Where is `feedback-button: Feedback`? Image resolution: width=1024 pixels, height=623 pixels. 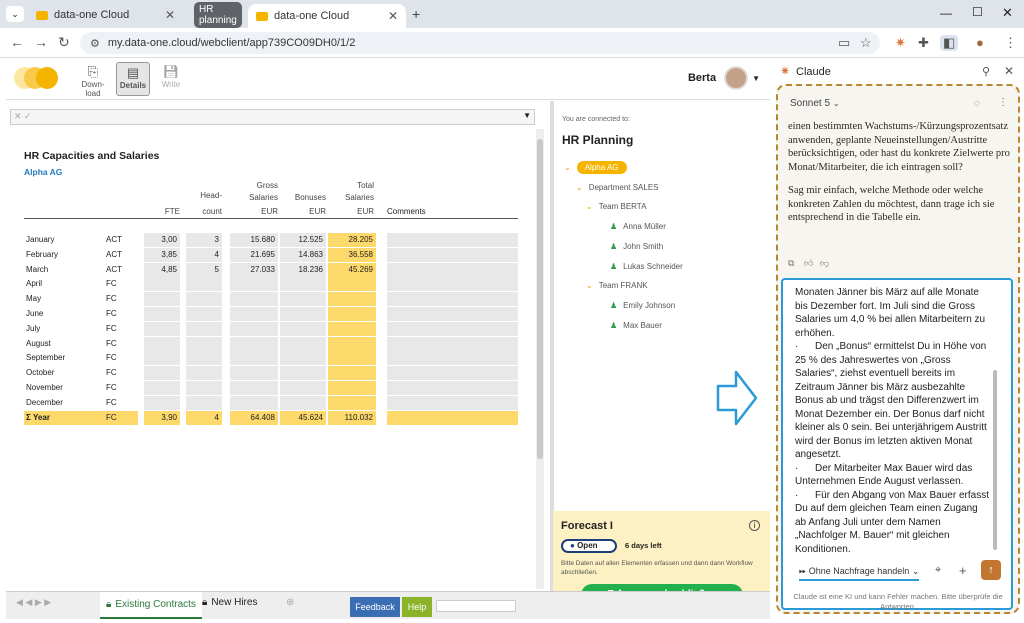 feedback-button: Feedback is located at coordinates (375, 607).